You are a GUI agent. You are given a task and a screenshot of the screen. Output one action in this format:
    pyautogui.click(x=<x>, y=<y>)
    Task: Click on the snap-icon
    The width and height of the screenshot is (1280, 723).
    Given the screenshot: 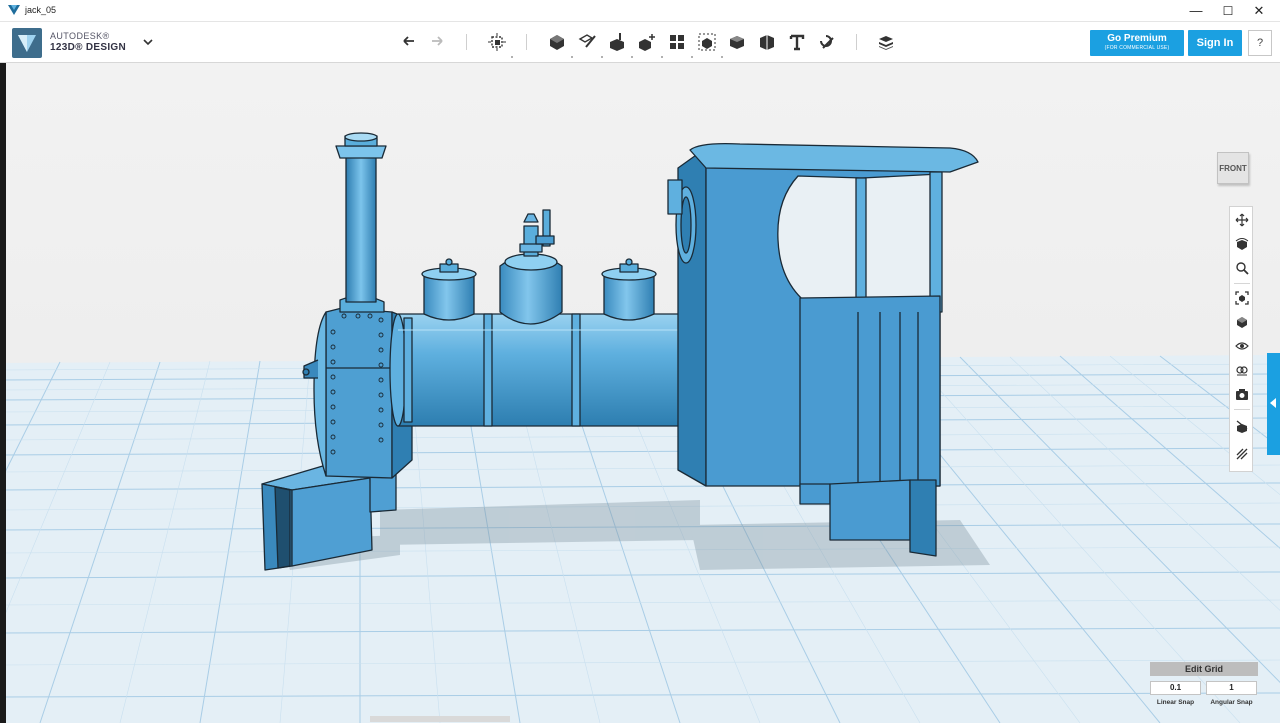 What is the action you would take?
    pyautogui.click(x=827, y=42)
    